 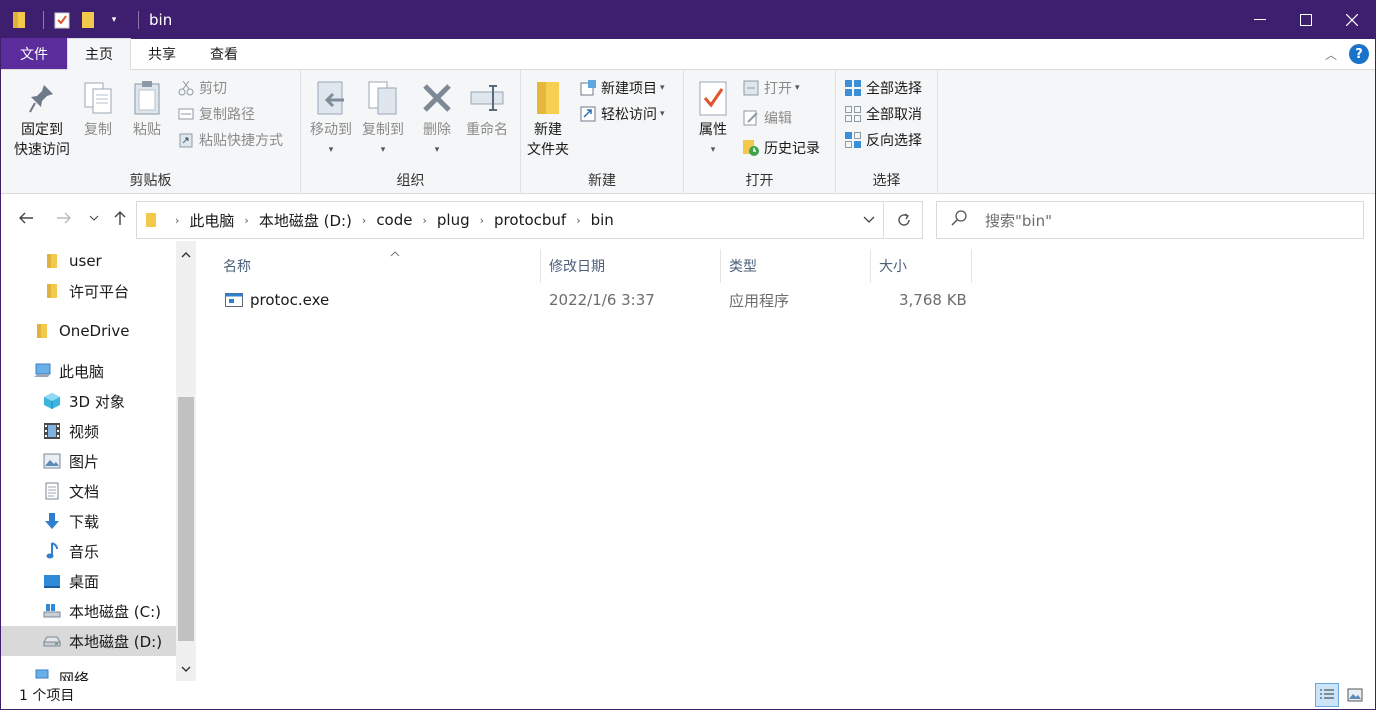 What do you see at coordinates (202, 88) in the screenshot?
I see `cut-button: 剪切` at bounding box center [202, 88].